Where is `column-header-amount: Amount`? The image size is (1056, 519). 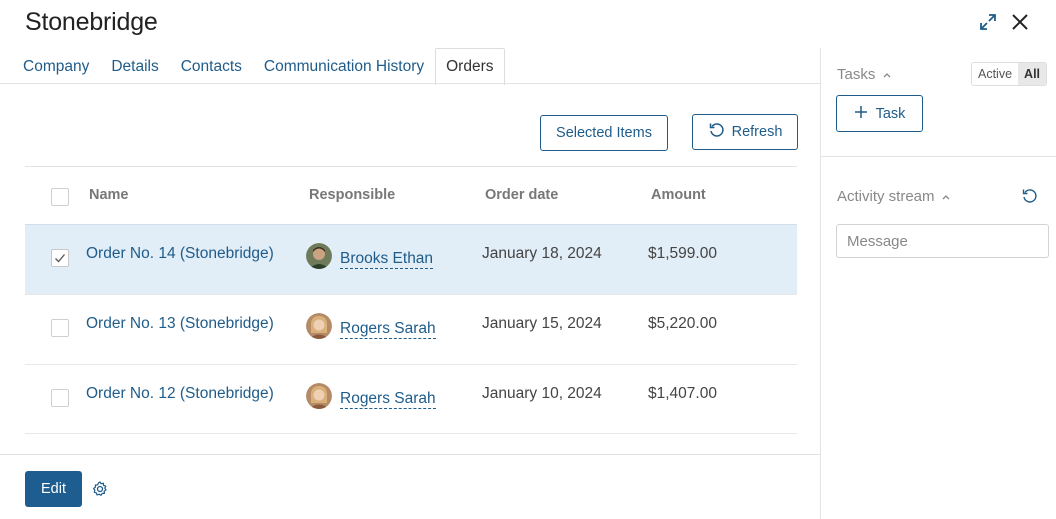
column-header-amount: Amount is located at coordinates (678, 195).